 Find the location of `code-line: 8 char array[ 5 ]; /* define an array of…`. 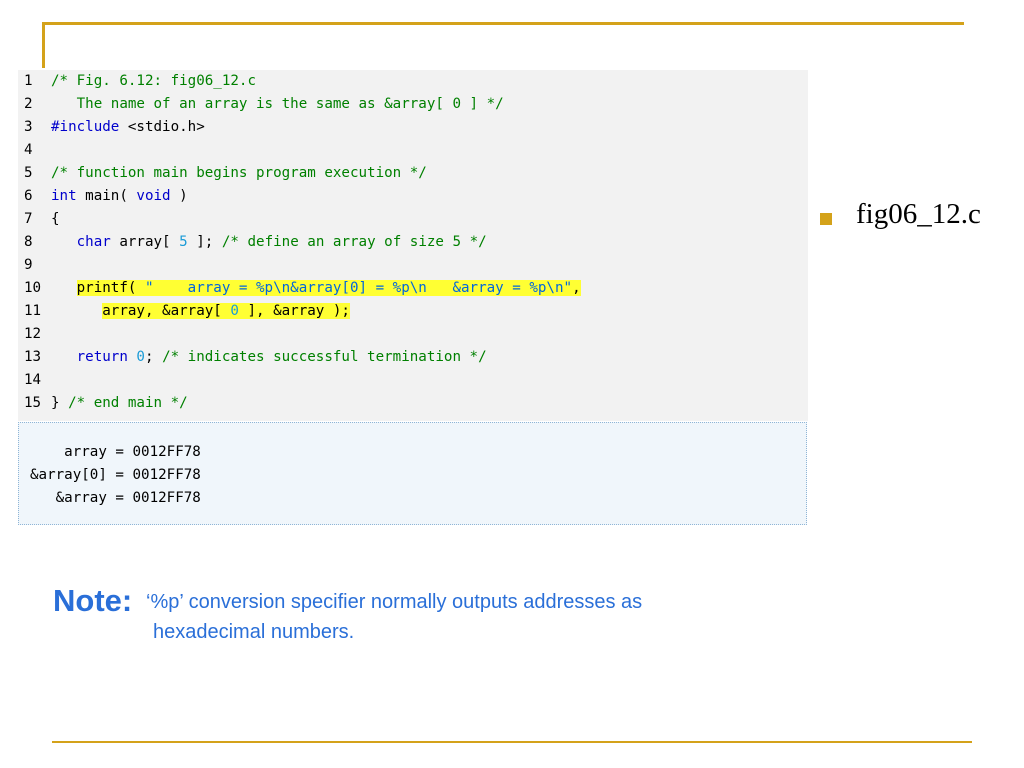

code-line: 8 char array[ 5 ]; /* define an array of… is located at coordinates (413, 242).